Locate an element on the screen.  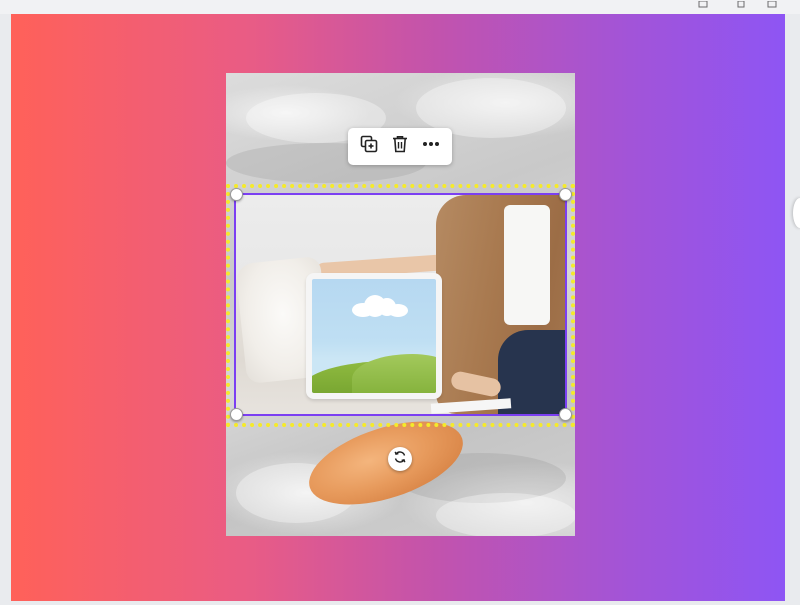
duplicate-button is located at coordinates (369, 147).